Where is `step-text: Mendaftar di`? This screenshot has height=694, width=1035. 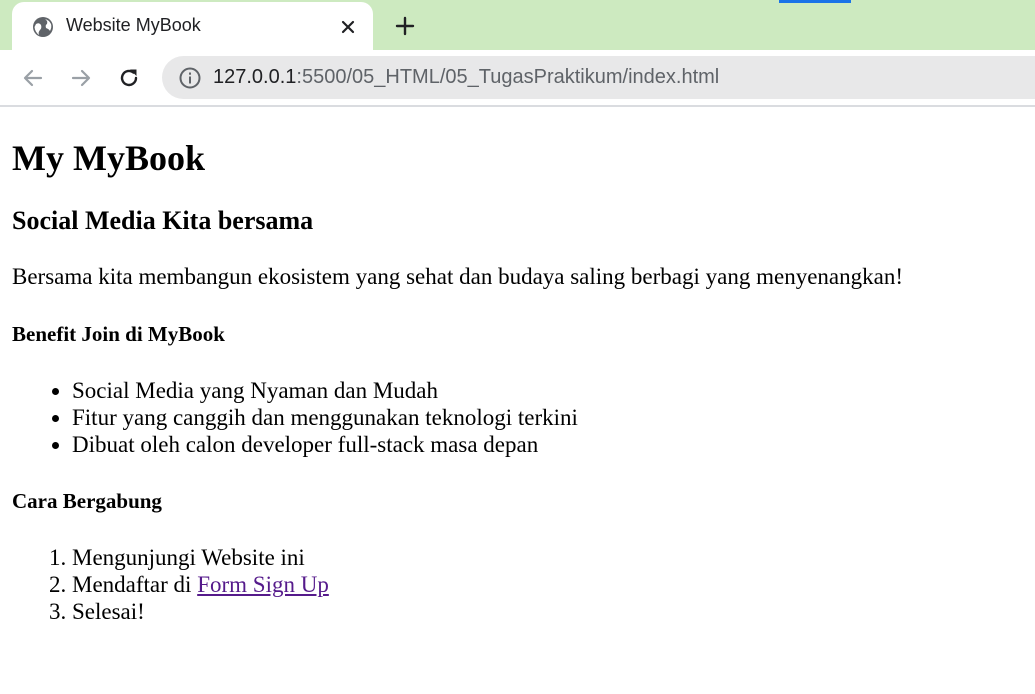 step-text: Mendaftar di is located at coordinates (135, 584).